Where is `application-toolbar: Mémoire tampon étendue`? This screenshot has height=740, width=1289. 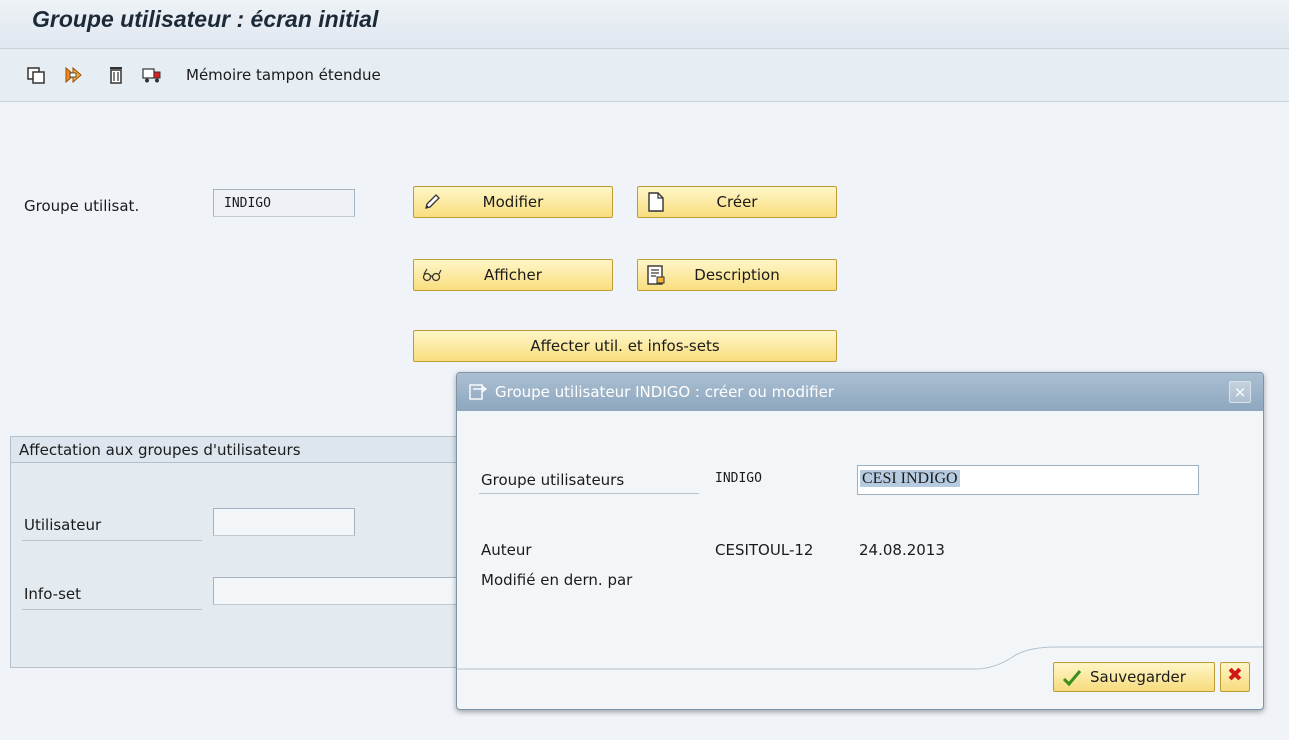
application-toolbar: Mémoire tampon étendue is located at coordinates (644, 75).